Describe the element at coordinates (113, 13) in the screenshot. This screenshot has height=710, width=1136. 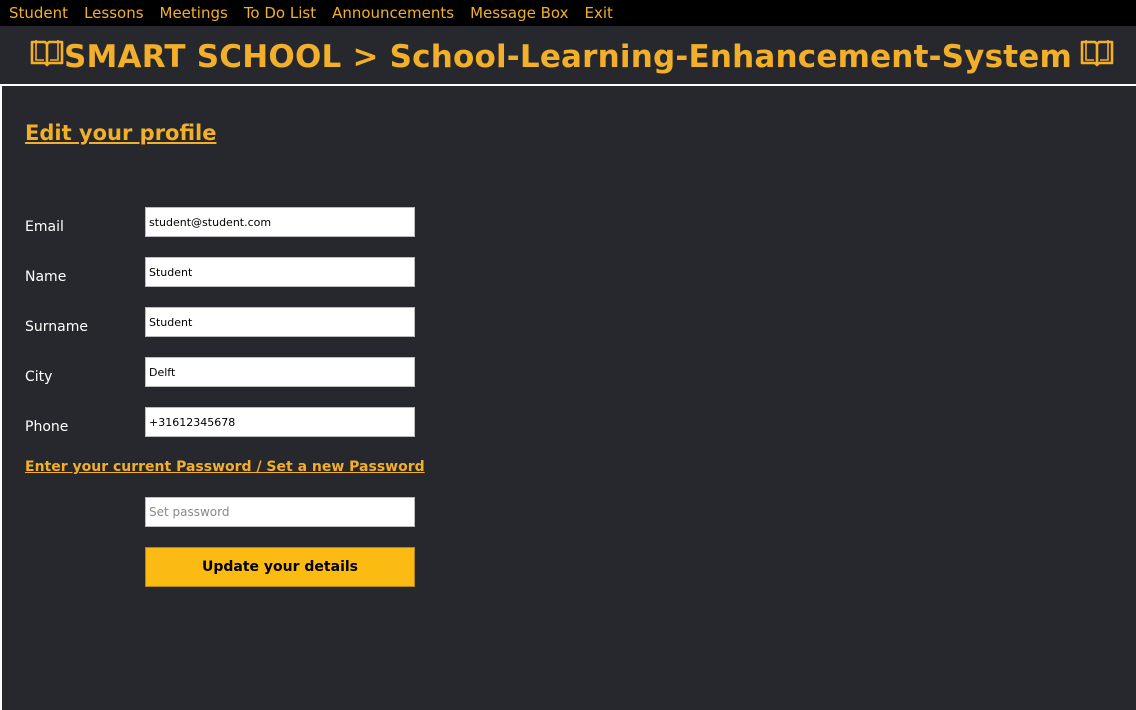
I see `menu-item-lessons: Lessons` at that location.